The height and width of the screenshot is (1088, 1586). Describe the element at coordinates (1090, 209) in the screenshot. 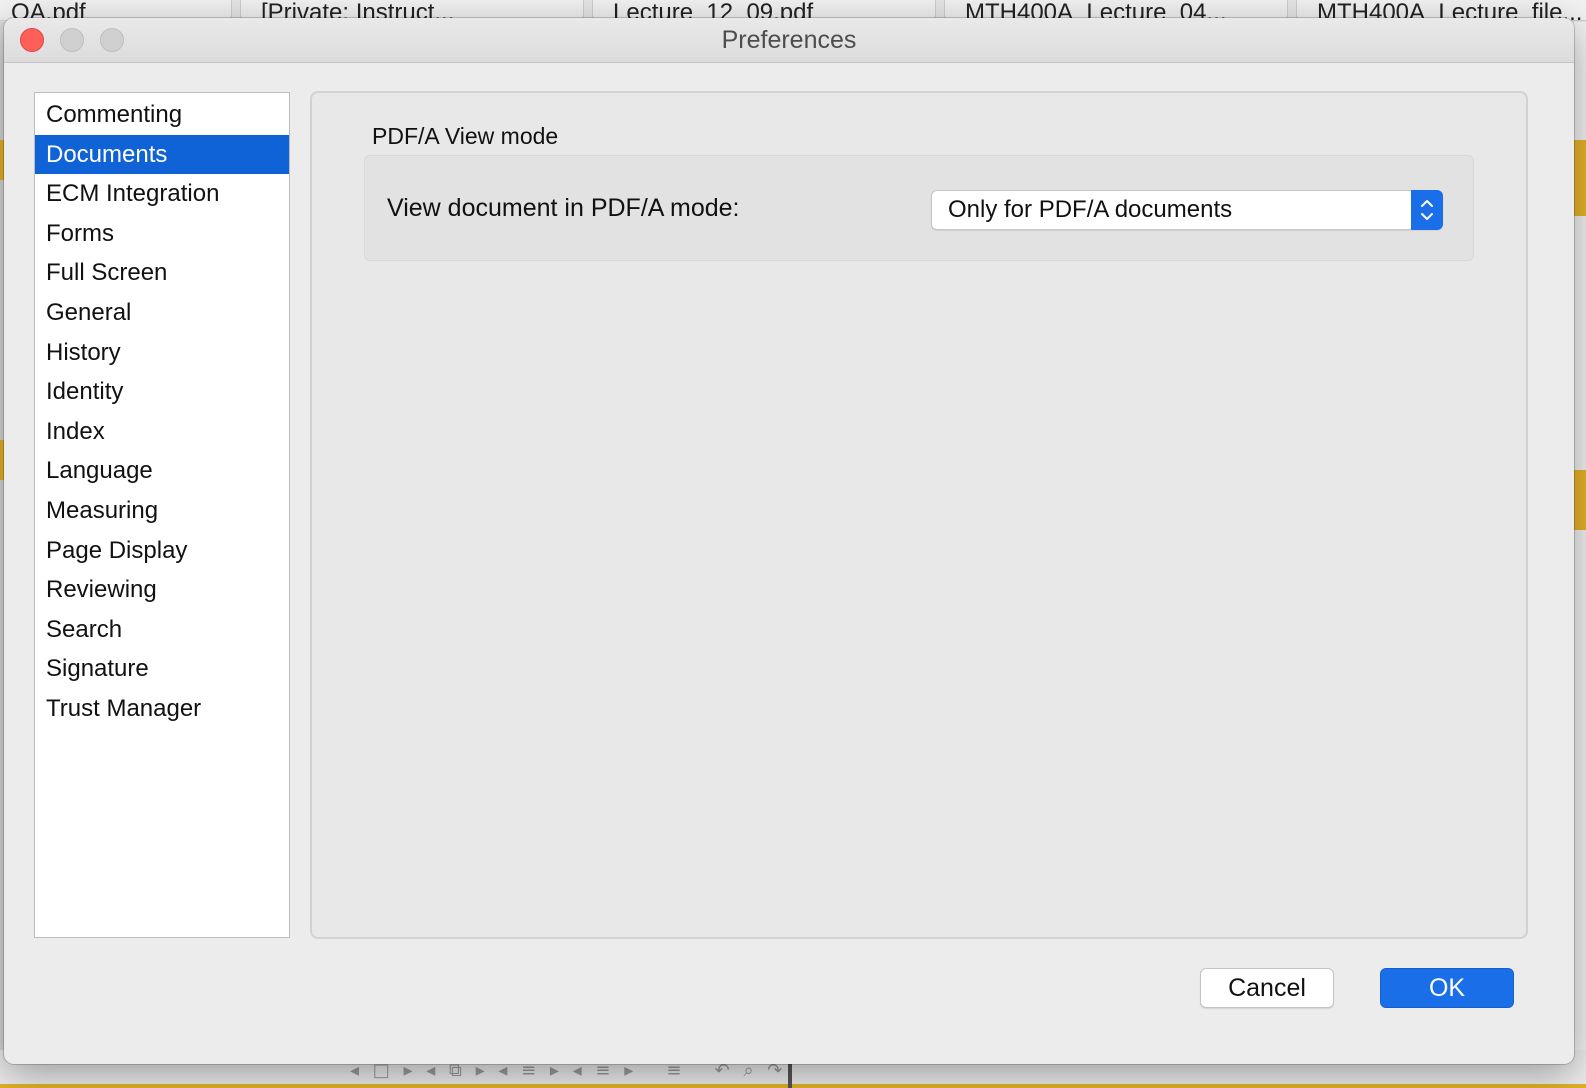

I see `pdfa-mode-select-value: Only for PDF/A documents` at that location.